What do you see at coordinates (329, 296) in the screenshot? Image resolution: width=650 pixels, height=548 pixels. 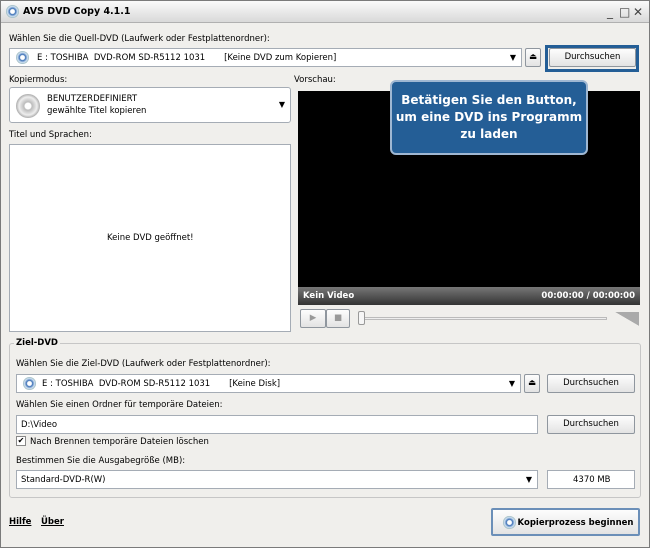 I see `video-status: Kein Video` at bounding box center [329, 296].